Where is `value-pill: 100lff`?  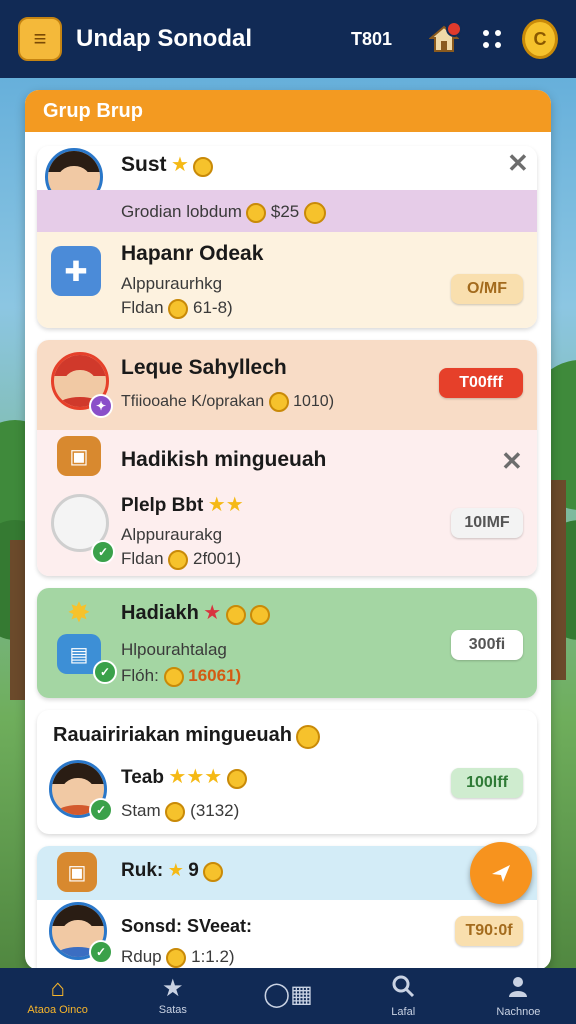
value-pill: 100lff is located at coordinates (487, 783).